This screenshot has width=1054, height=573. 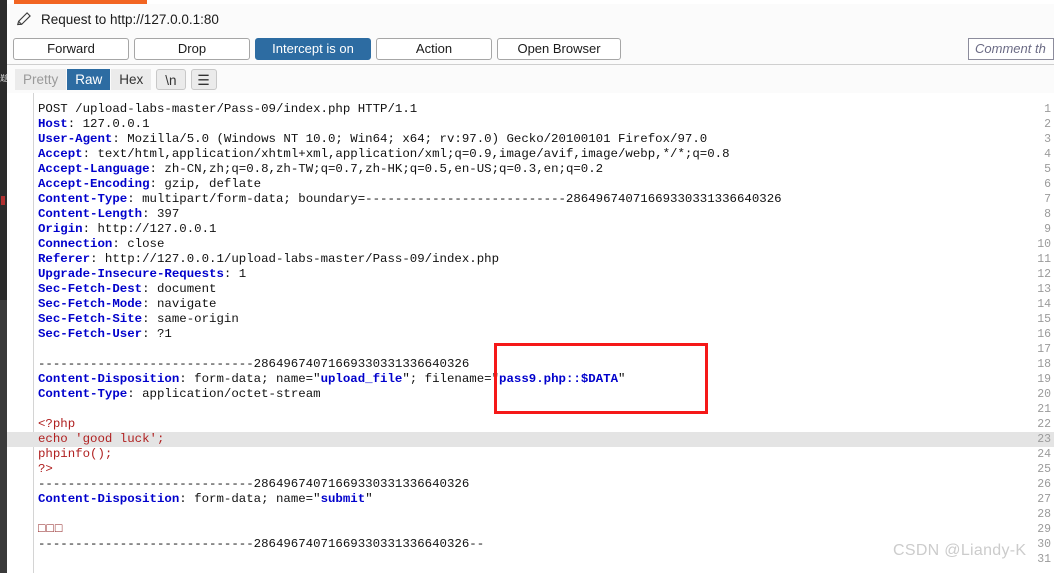 I want to click on code-span: phpinfo();, so click(x=75, y=454).